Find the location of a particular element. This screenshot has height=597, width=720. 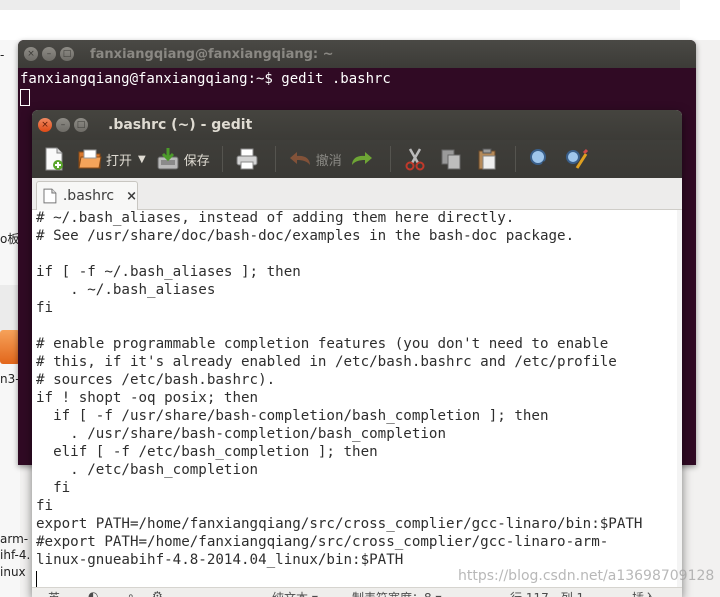

editor-line: # sources /etc/bash.bashrc). is located at coordinates (156, 380).